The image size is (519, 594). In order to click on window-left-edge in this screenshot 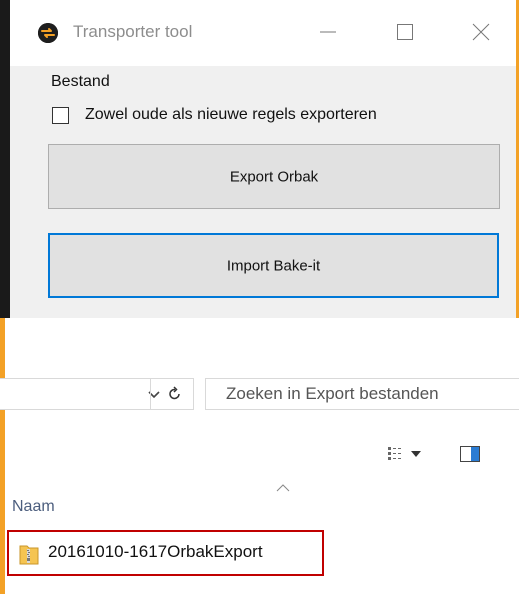, I will do `click(5, 159)`.